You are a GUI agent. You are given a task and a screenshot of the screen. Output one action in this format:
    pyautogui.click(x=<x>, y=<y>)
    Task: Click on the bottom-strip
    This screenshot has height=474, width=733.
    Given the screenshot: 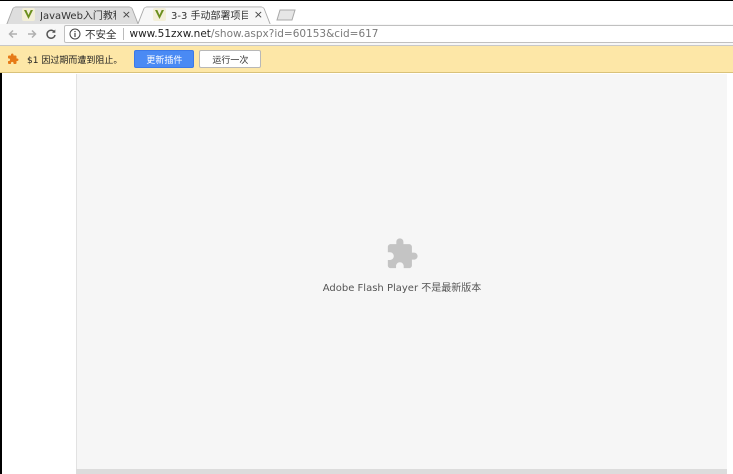 What is the action you would take?
    pyautogui.click(x=401, y=471)
    